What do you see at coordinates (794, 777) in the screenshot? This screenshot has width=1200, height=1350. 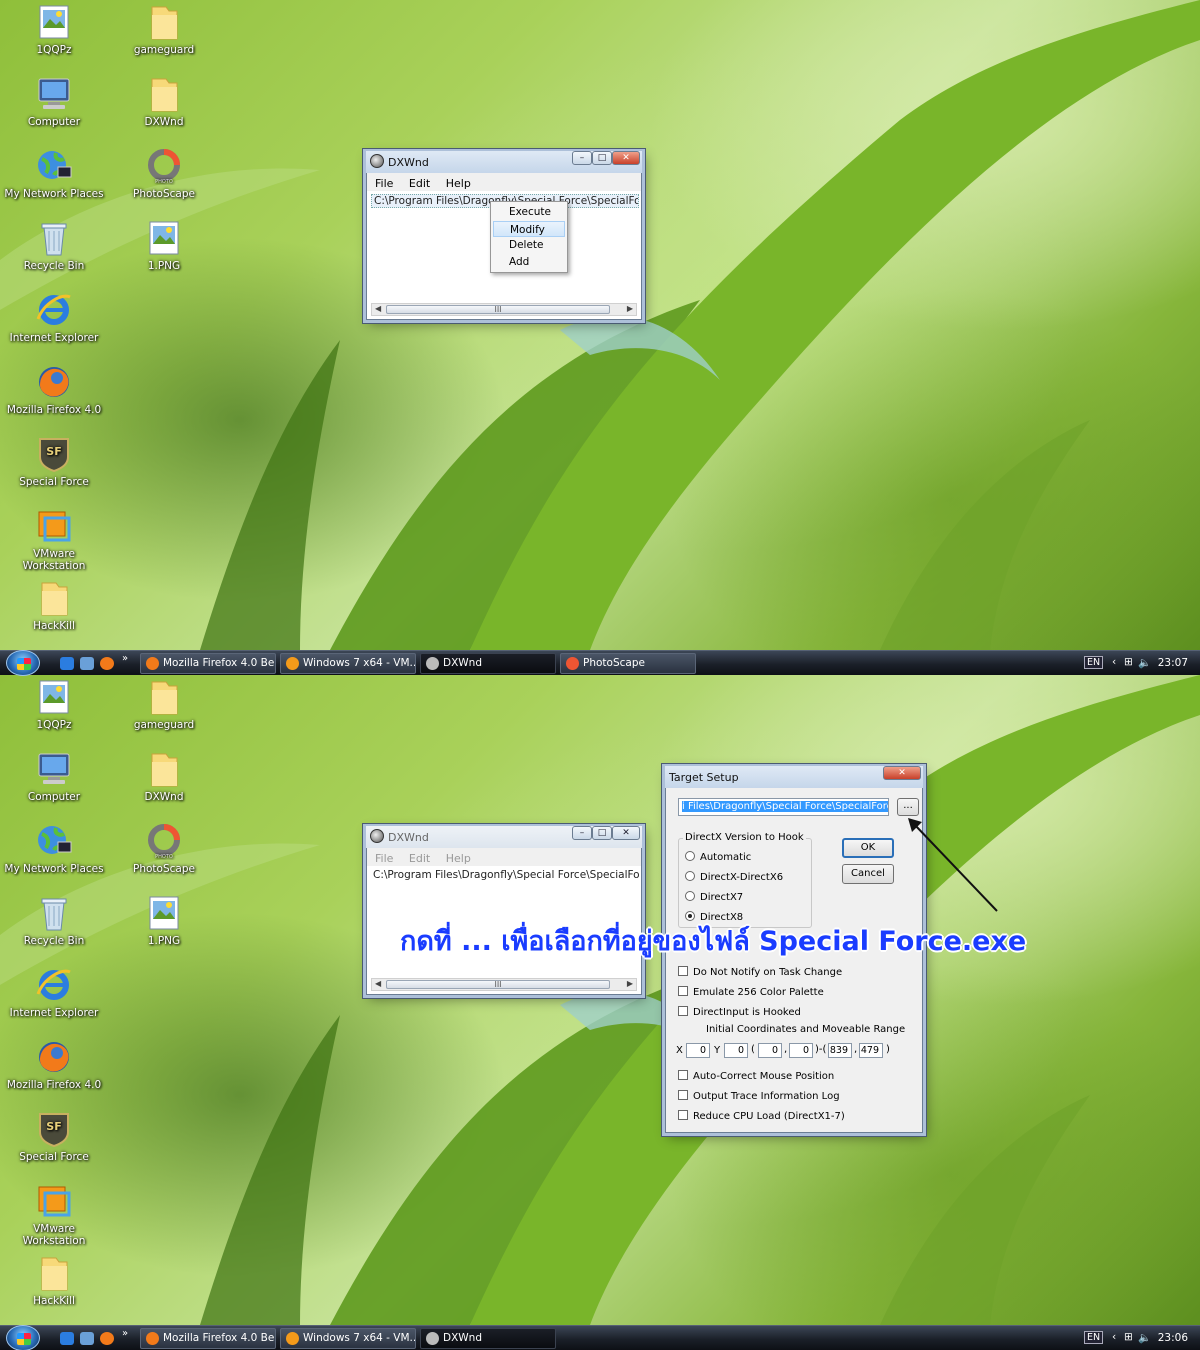 I see `title-bar: Target Setup ✕` at bounding box center [794, 777].